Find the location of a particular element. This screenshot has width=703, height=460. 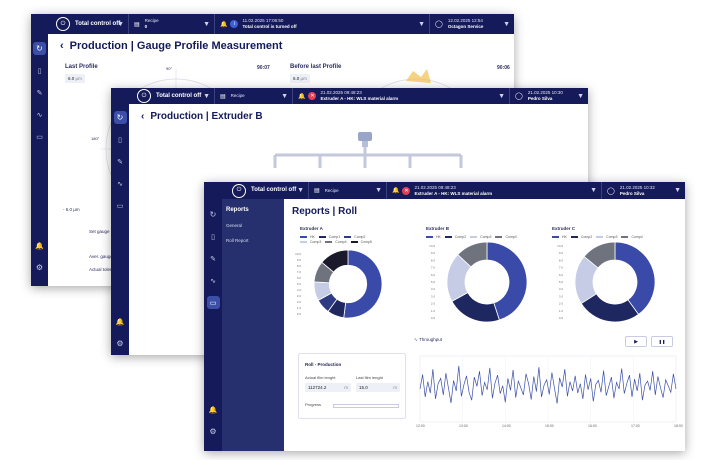

progress-label: Progress is located at coordinates (313, 404).